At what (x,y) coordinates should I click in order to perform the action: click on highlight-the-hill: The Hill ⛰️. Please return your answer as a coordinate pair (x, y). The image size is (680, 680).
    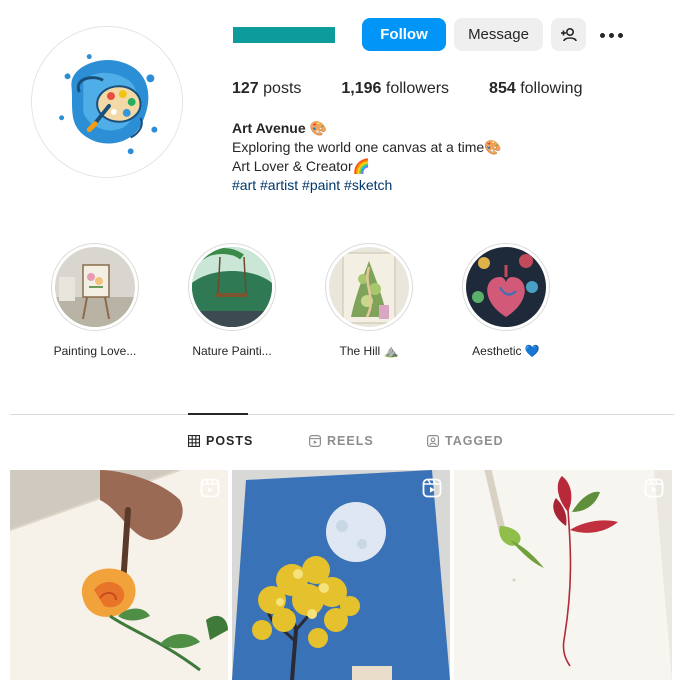
    Looking at the image, I should click on (369, 300).